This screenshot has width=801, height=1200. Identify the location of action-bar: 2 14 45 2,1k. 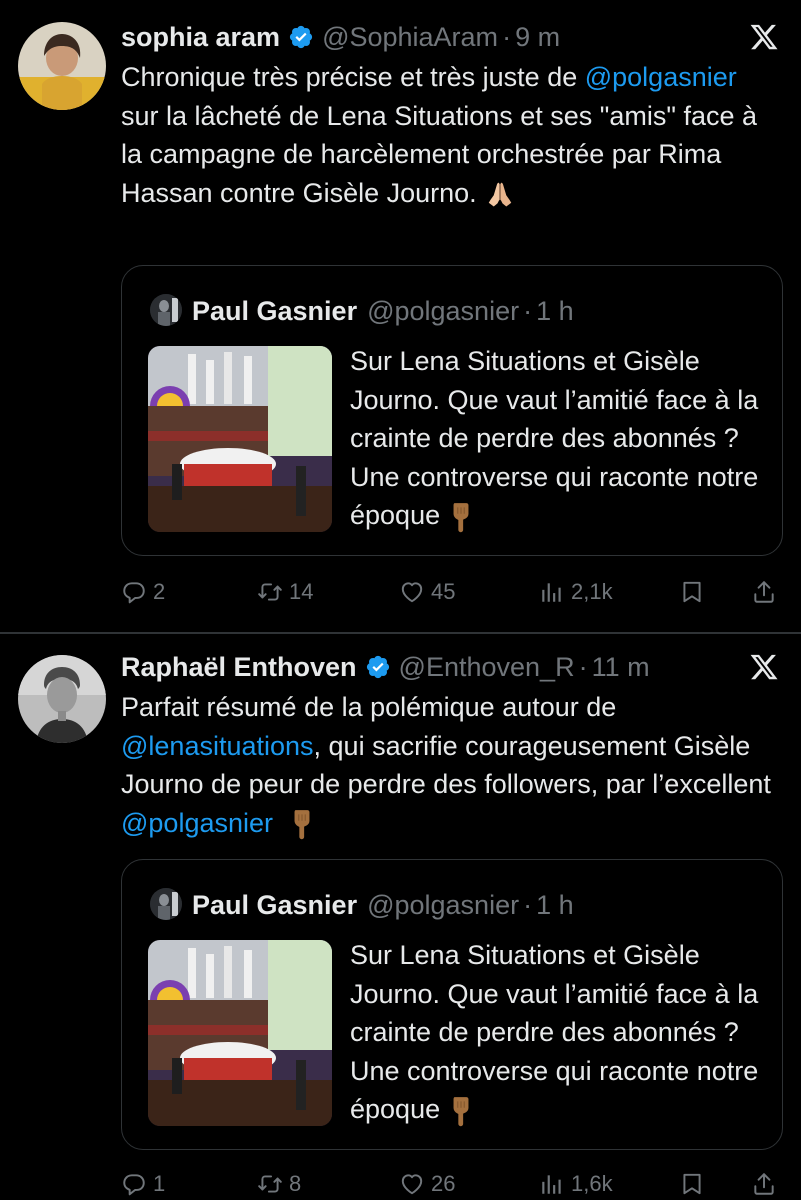
(452, 592).